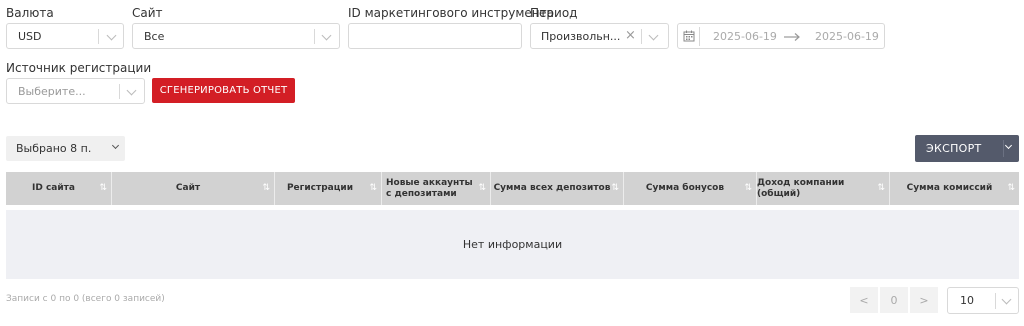  Describe the element at coordinates (894, 300) in the screenshot. I see `current-page: 0` at that location.